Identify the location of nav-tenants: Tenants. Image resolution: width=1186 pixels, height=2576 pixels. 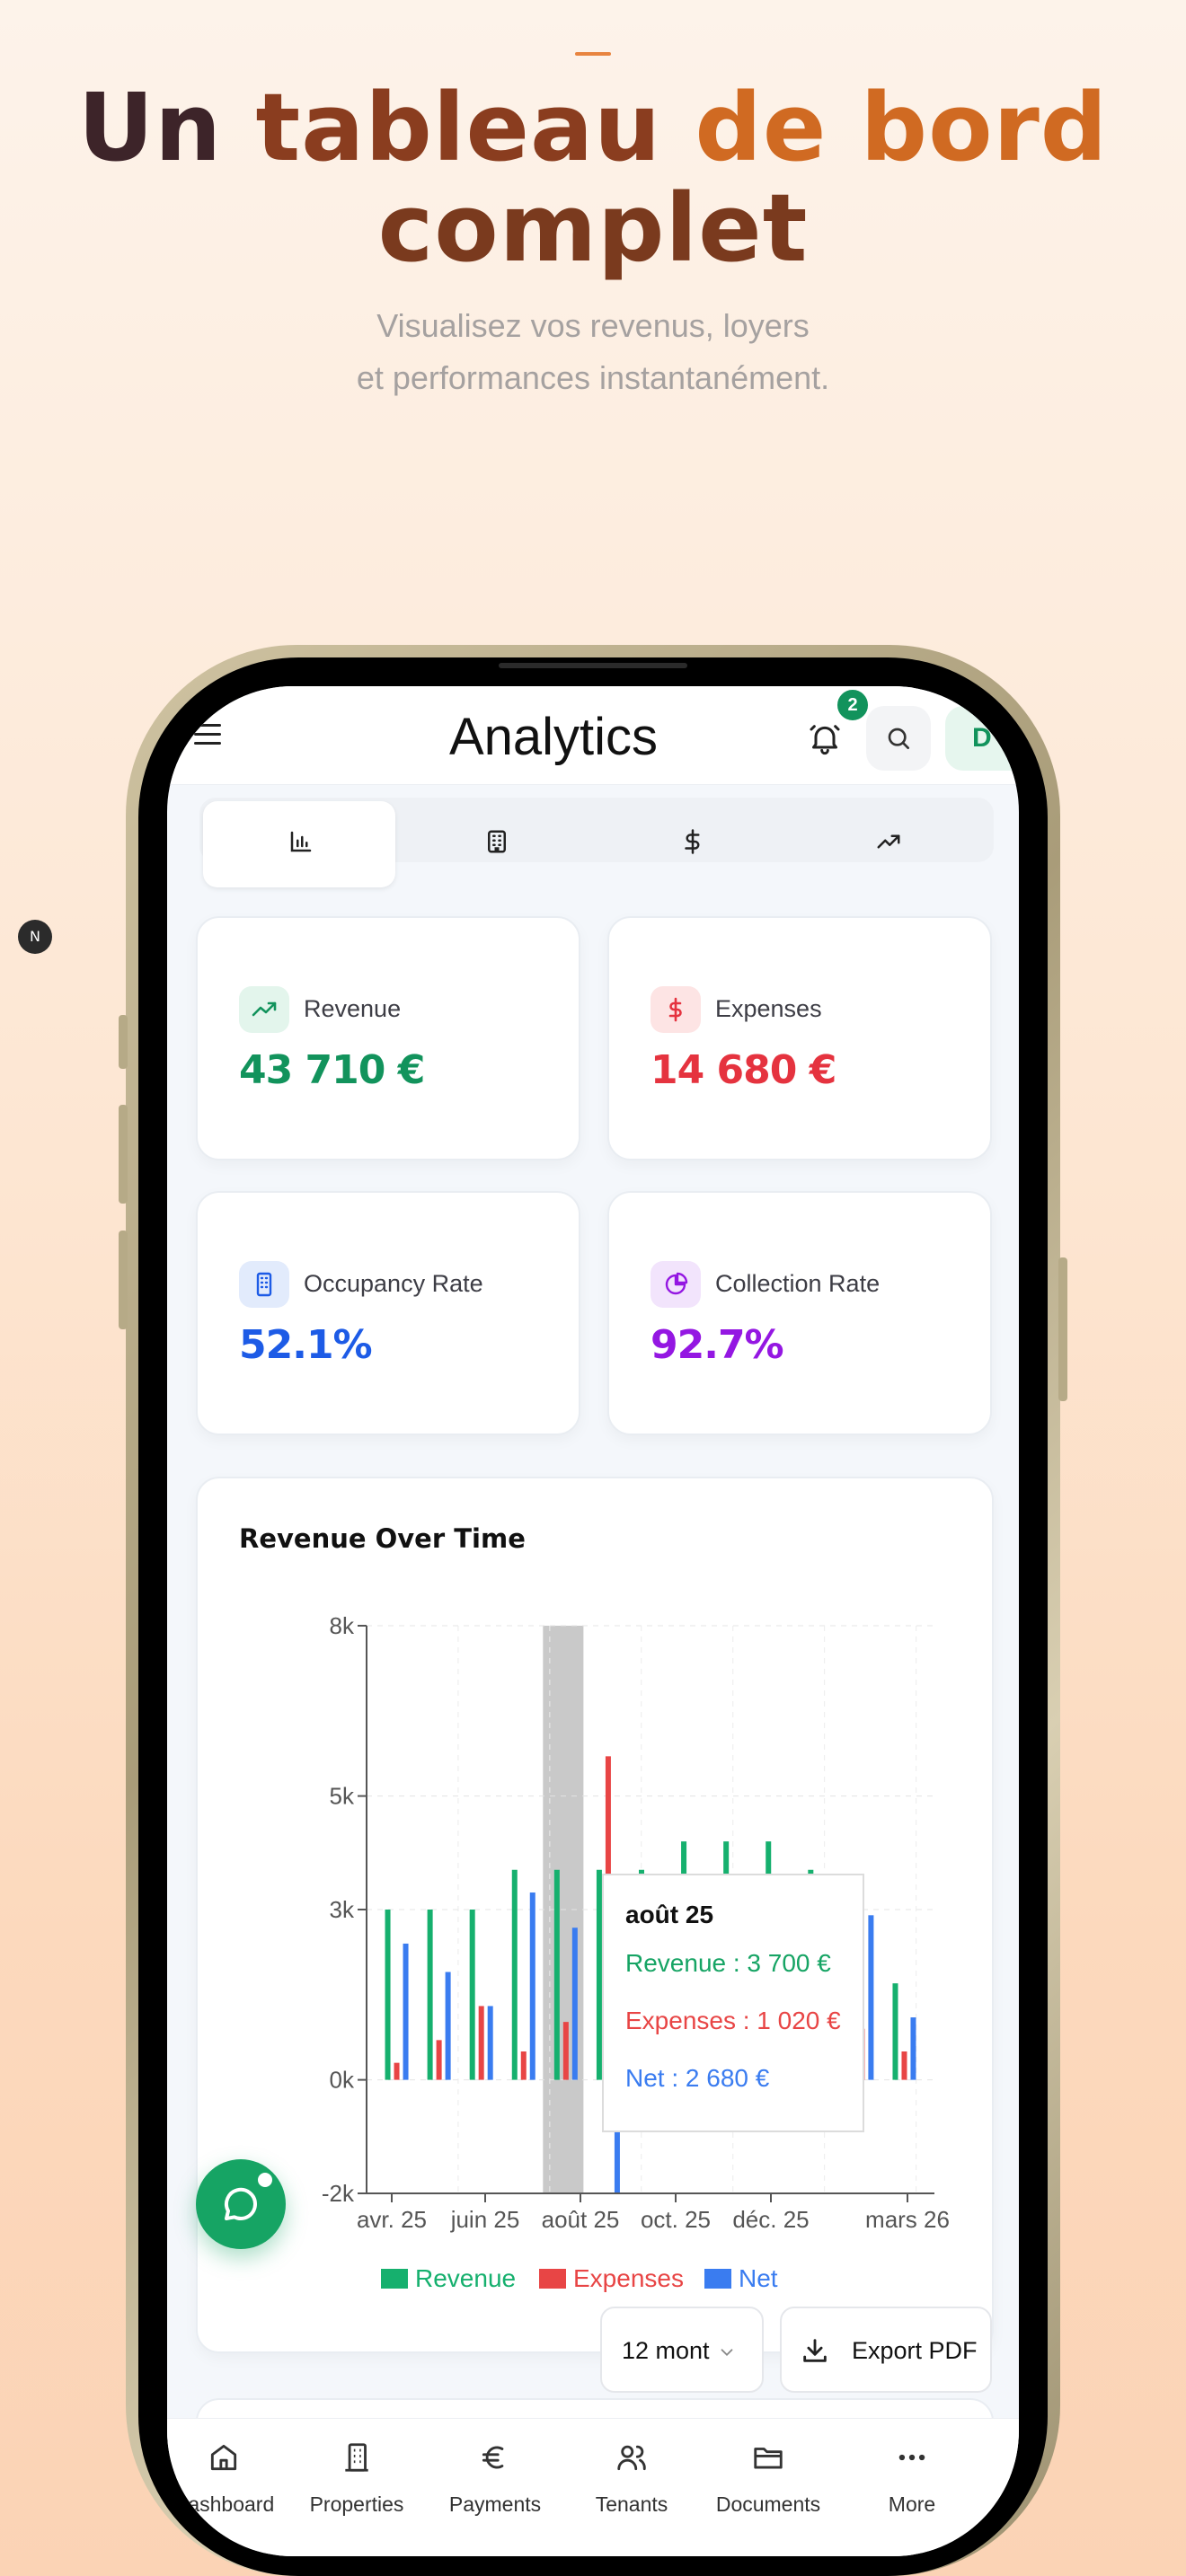
(632, 2487).